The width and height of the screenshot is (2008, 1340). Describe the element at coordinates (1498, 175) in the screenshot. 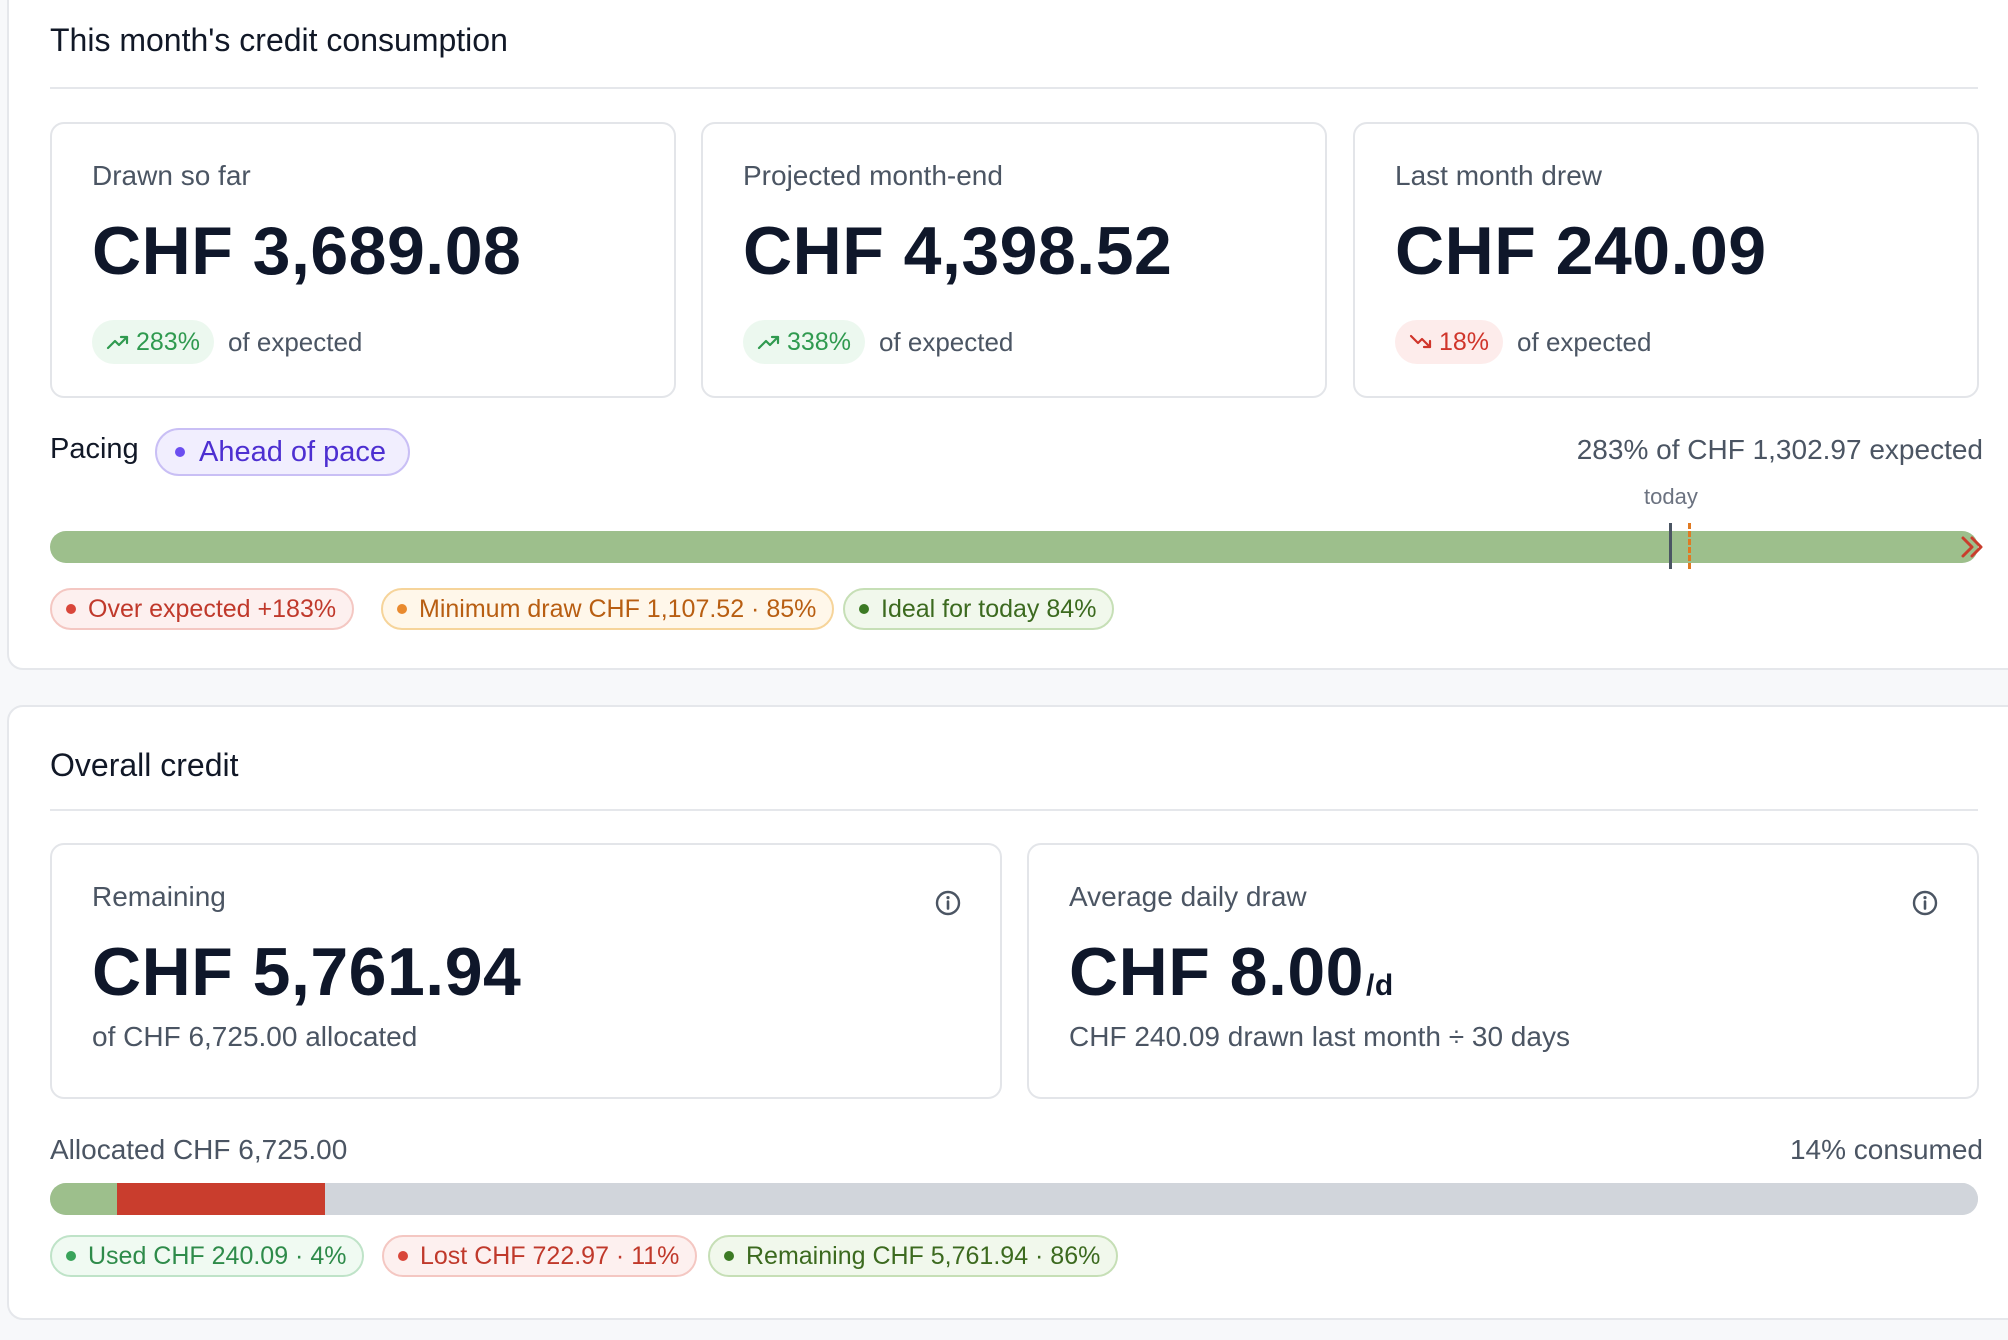

I see `card-label: Last month drew` at that location.